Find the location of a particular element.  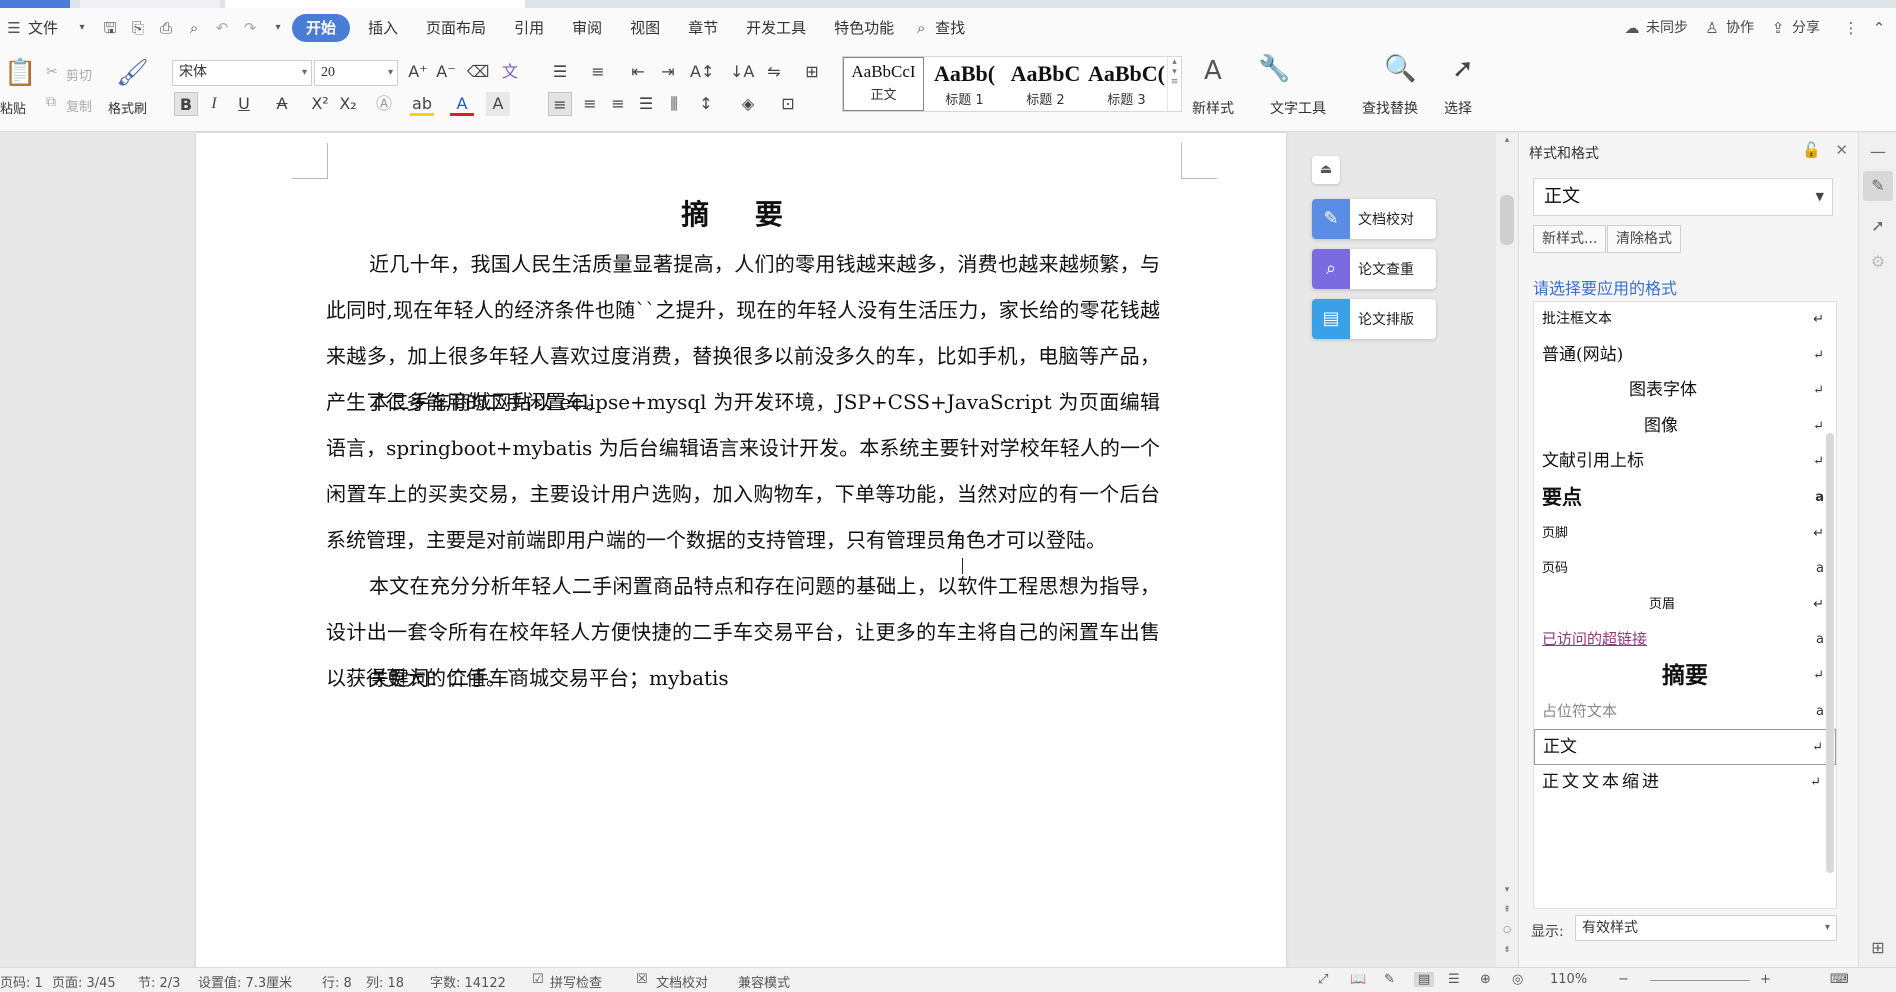

select-pointer-icon: ➚ is located at coordinates (1878, 226).